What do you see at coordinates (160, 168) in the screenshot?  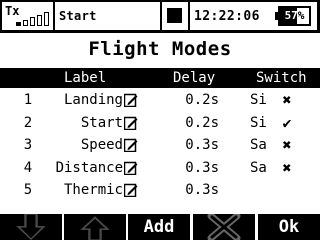 I see `flight-mode-row: 4 Distance 0.3s Sa ✖` at bounding box center [160, 168].